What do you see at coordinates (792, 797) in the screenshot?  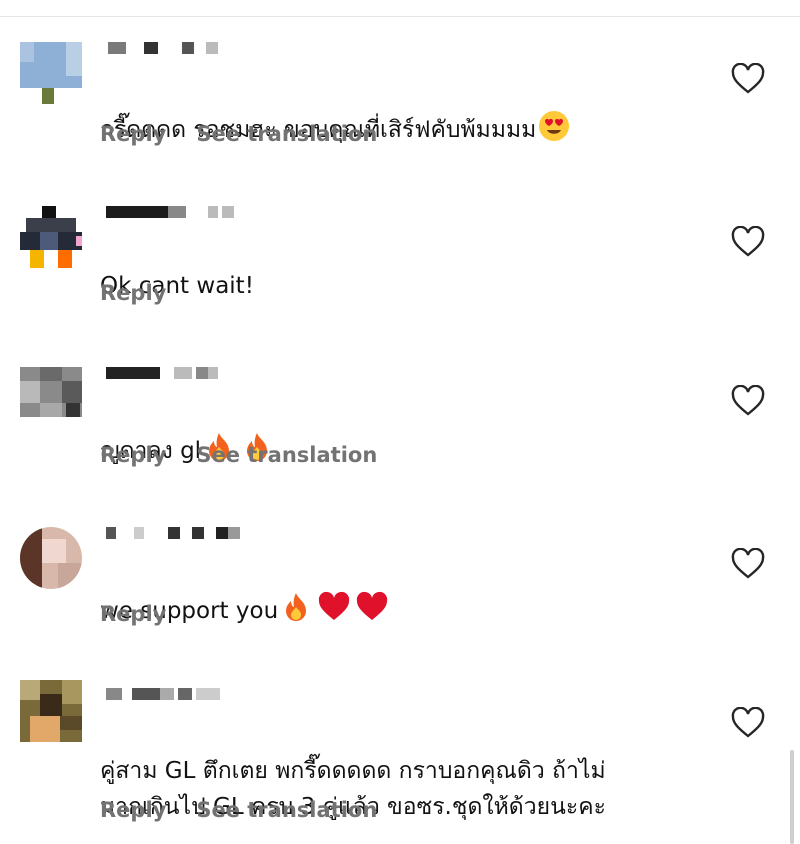 I see `scrollbar` at bounding box center [792, 797].